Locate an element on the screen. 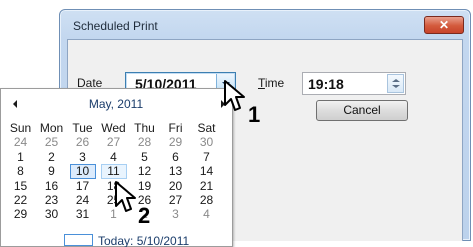 Image resolution: width=473 pixels, height=247 pixels. today-swatch is located at coordinates (78, 240).